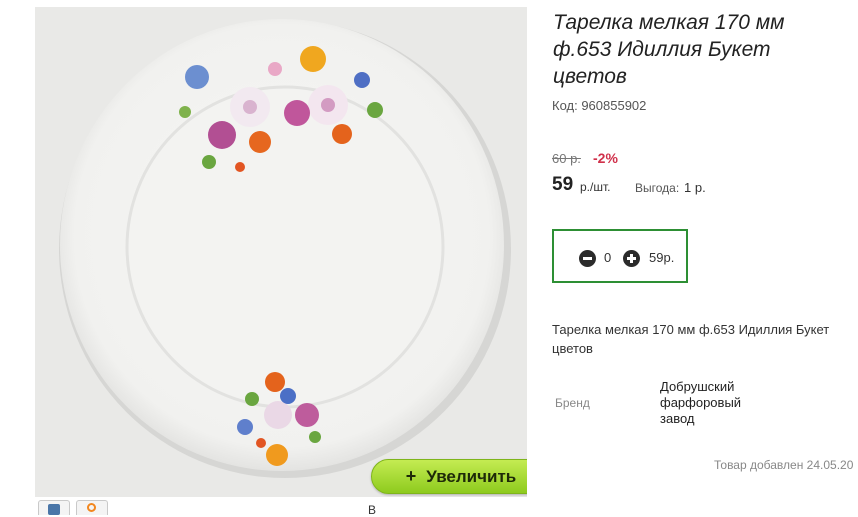 This screenshot has height=517, width=858. Describe the element at coordinates (608, 257) in the screenshot. I see `quantity-value: 0` at that location.